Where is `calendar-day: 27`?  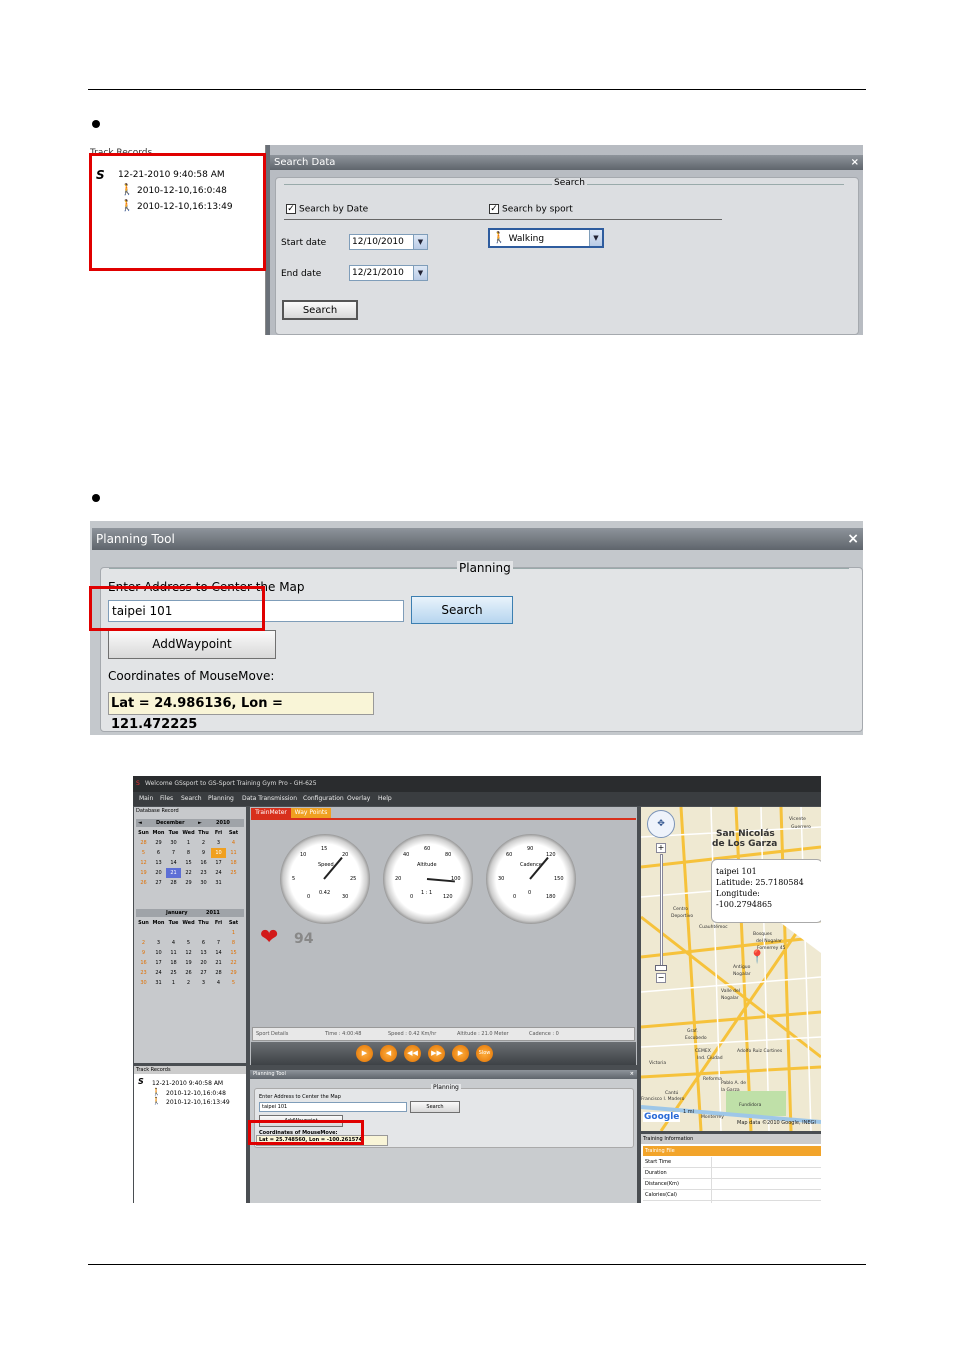
calendar-day: 27 is located at coordinates (203, 973).